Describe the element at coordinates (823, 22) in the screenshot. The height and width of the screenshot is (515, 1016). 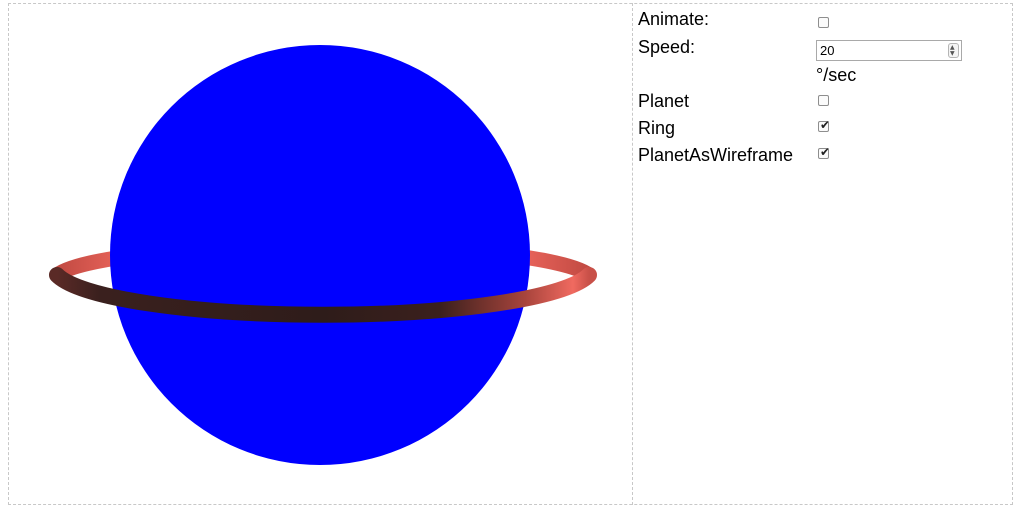
I see `animate-checkbox` at that location.